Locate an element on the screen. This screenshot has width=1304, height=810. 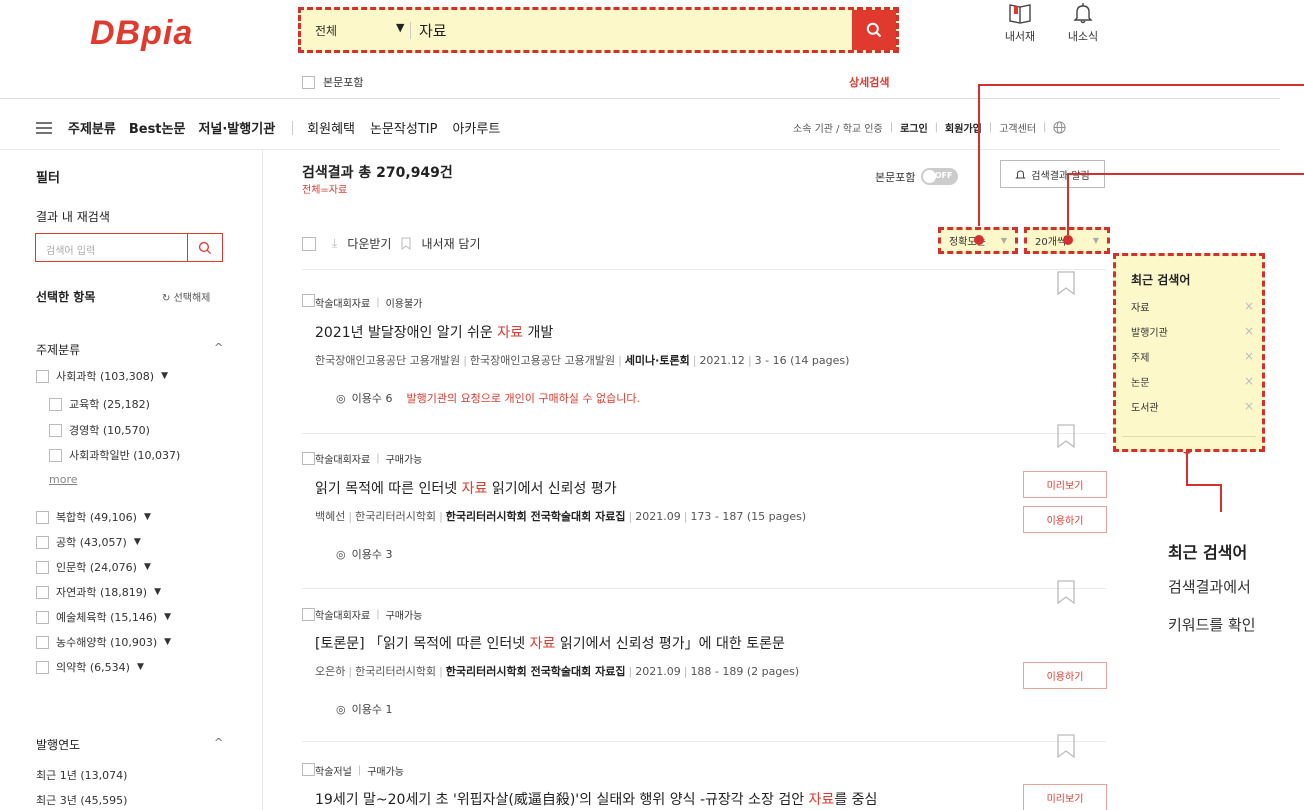
support-link: 고객센터 is located at coordinates (1017, 127).